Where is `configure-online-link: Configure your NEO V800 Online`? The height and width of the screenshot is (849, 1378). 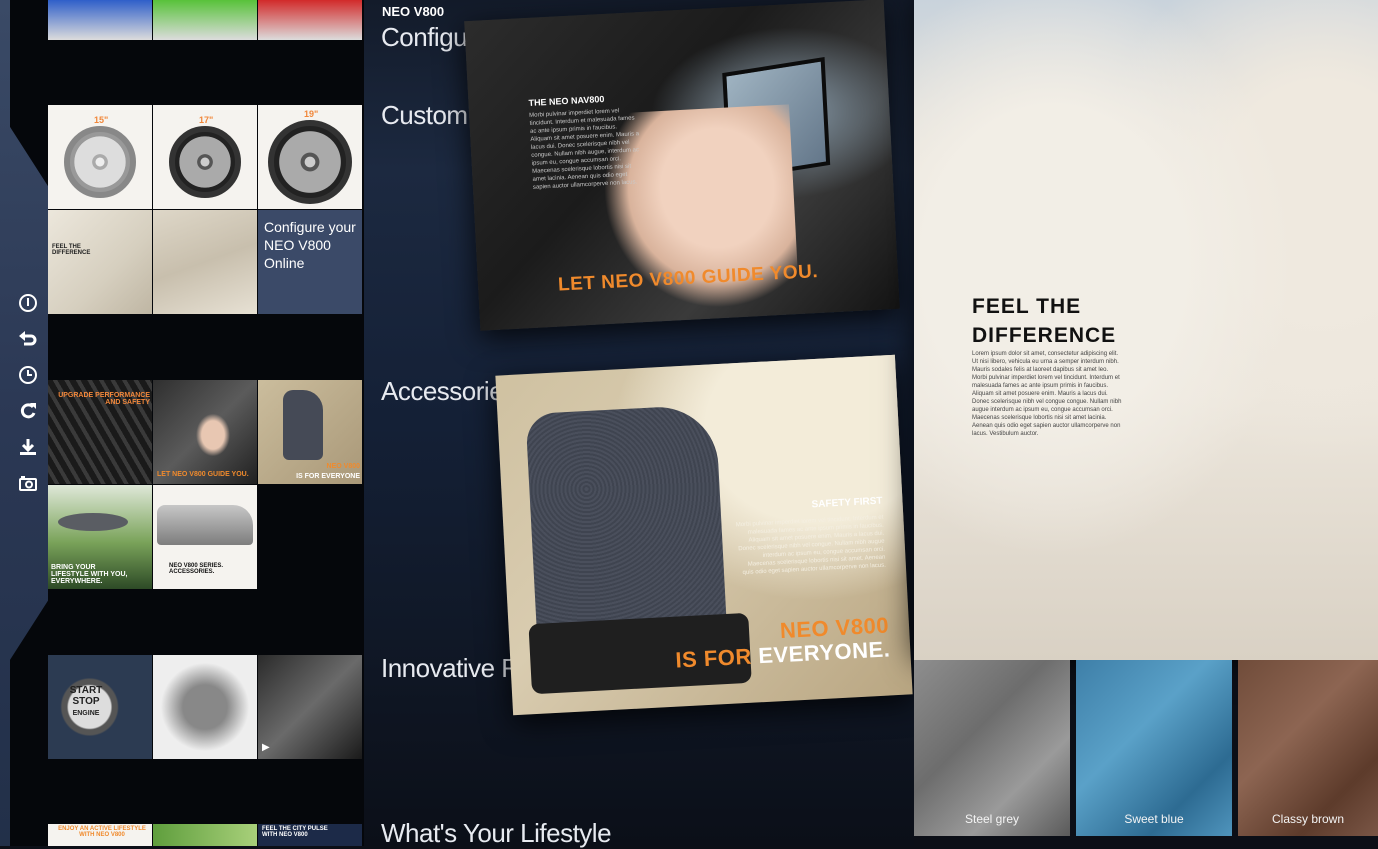
configure-online-link: Configure your NEO V800 Online is located at coordinates (310, 262).